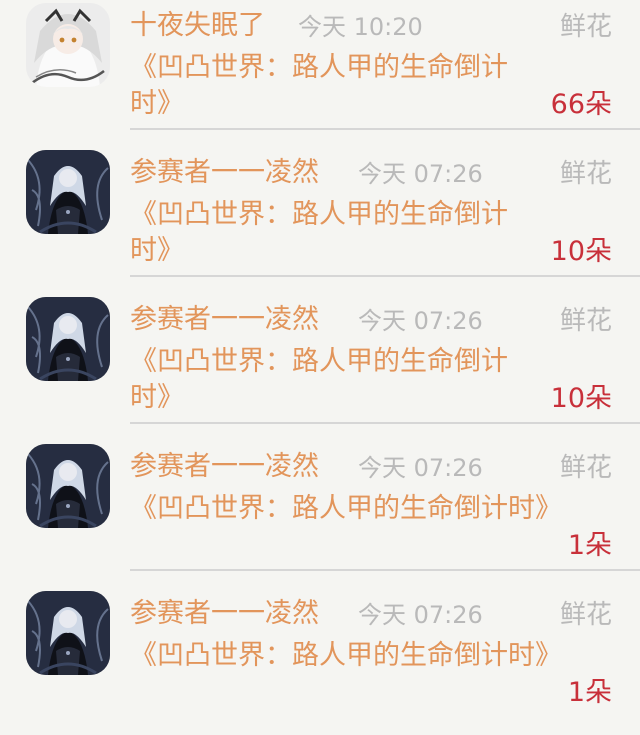 Image resolution: width=640 pixels, height=735 pixels. Describe the element at coordinates (360, 27) in the screenshot. I see `timestamp: 今天 10:20` at that location.